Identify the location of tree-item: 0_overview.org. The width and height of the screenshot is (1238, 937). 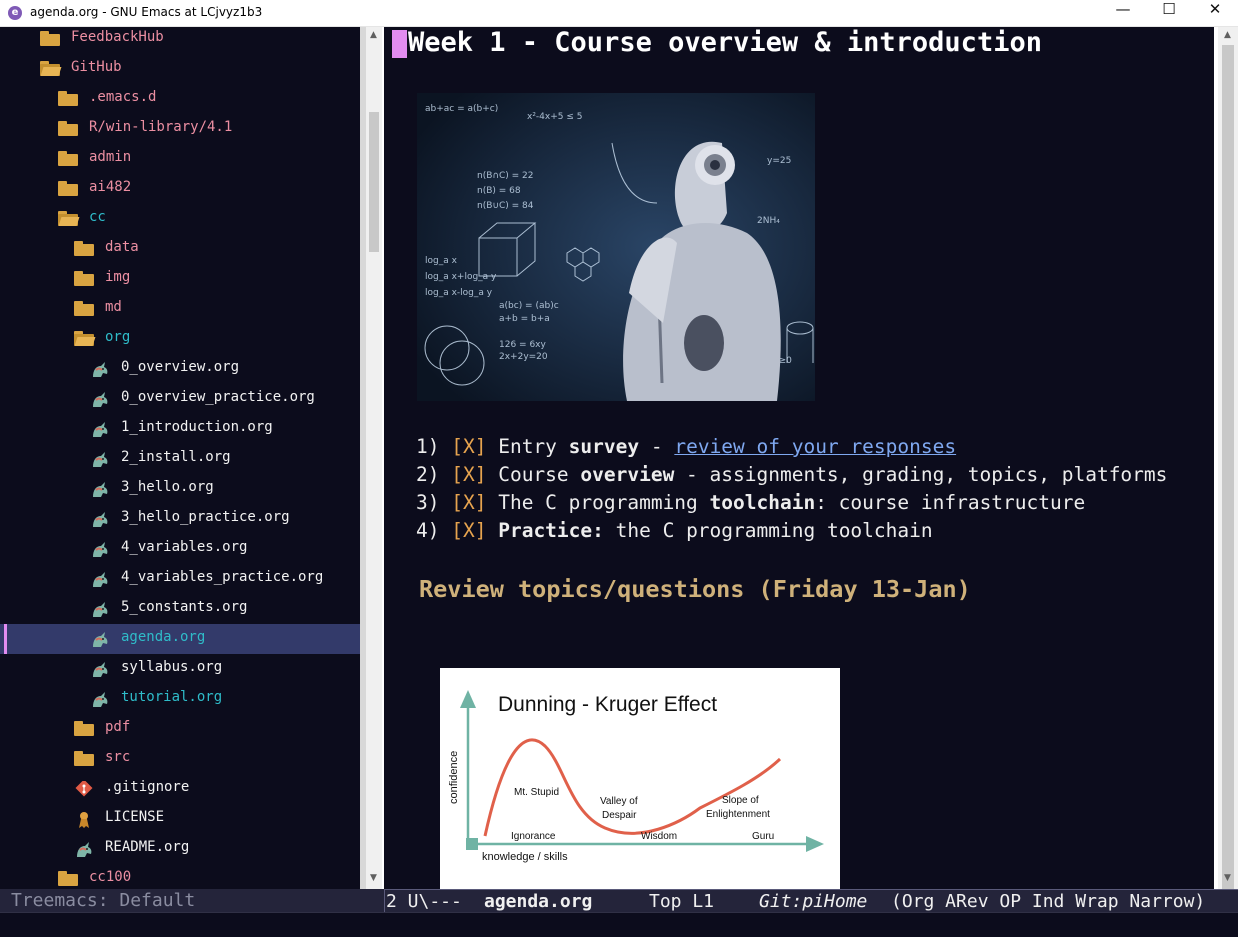
(180, 369).